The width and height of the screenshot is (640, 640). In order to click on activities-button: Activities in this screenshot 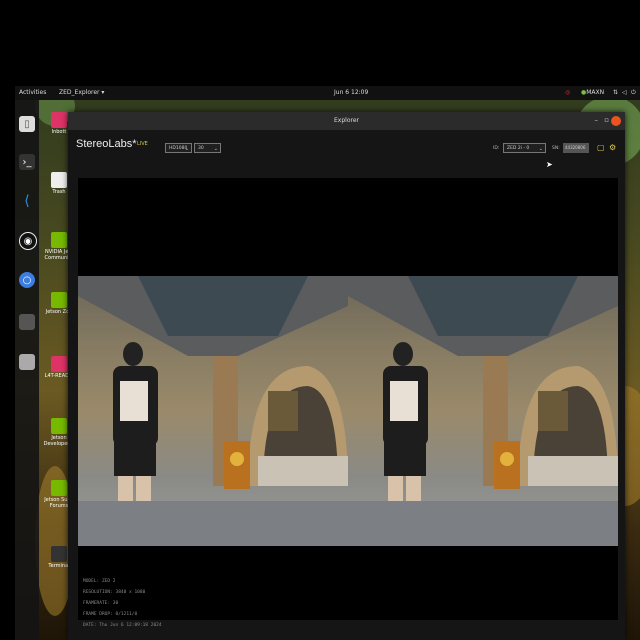, I will do `click(32, 92)`.